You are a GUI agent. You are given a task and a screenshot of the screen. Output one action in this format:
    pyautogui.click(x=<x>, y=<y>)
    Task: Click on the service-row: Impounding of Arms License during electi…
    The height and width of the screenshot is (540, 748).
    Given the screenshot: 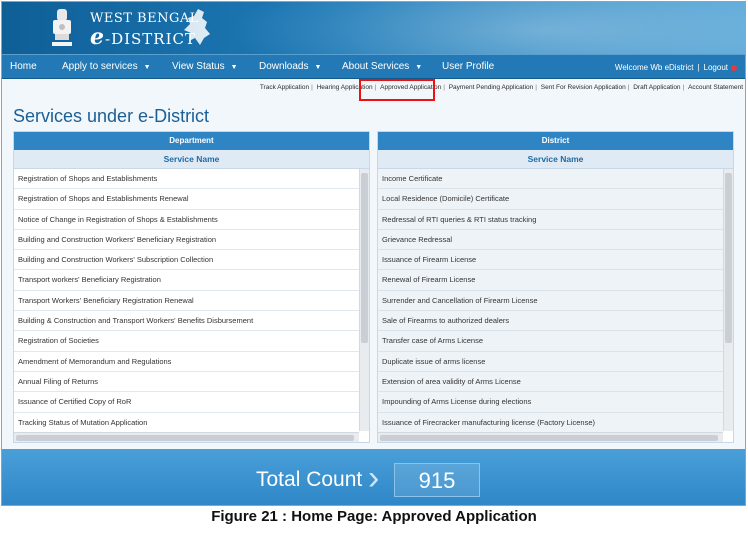 What is the action you would take?
    pyautogui.click(x=550, y=402)
    